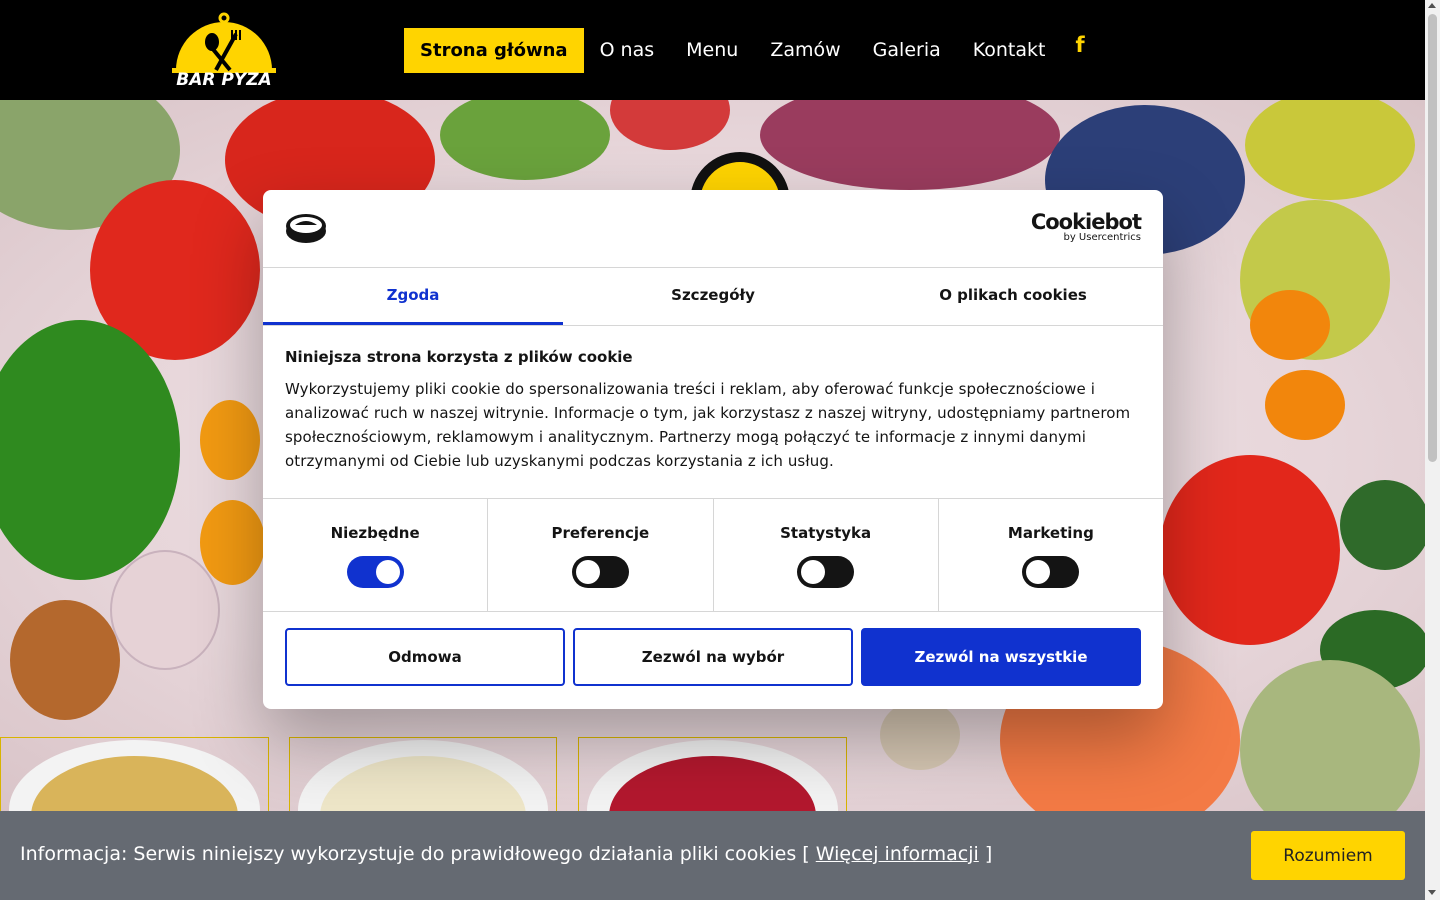  What do you see at coordinates (306, 228) in the screenshot?
I see `cookie-logo-icon` at bounding box center [306, 228].